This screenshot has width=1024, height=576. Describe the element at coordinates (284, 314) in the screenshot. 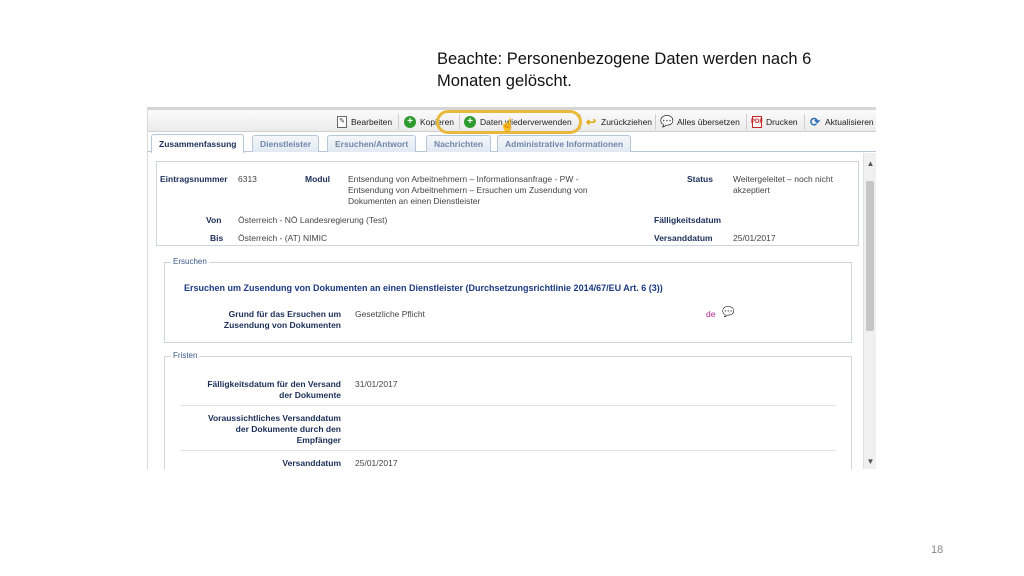

I see `reason-label-line-1: Grund für das Ersuchen um` at that location.